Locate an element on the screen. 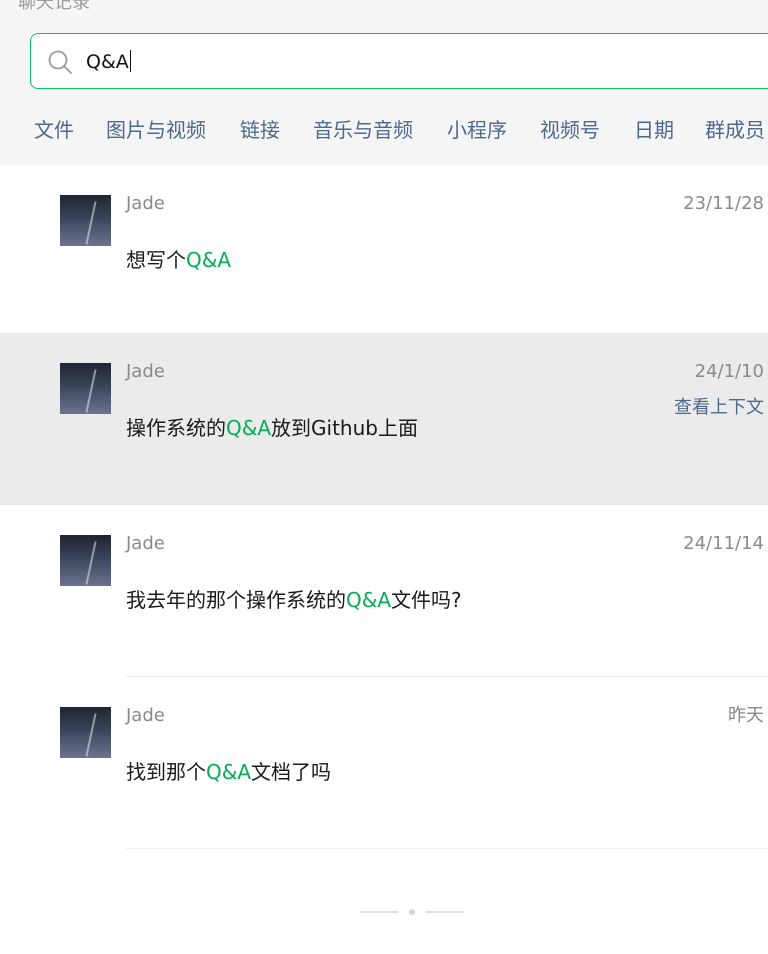 The height and width of the screenshot is (954, 768). filter-photos-videos: 图片与视频 is located at coordinates (156, 130).